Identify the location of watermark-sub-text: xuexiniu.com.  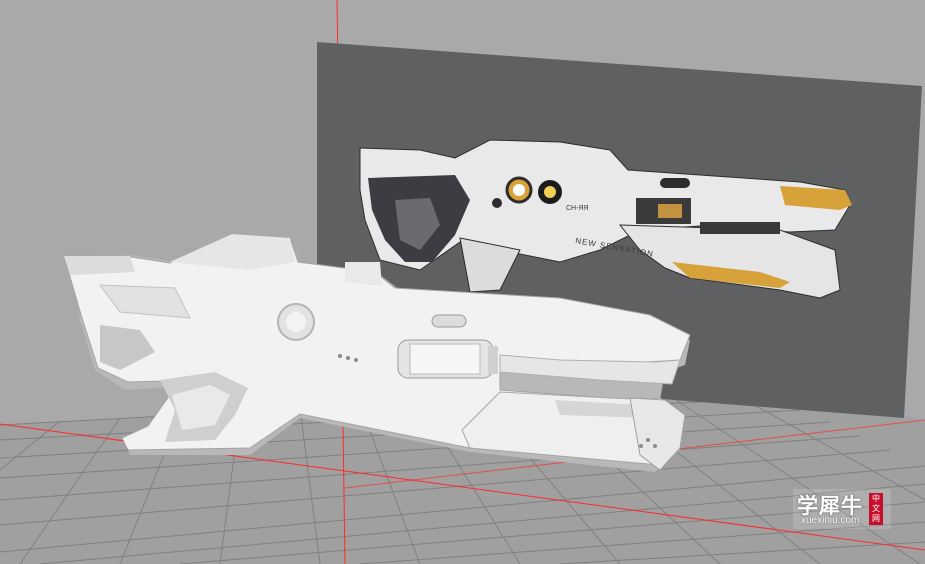
(830, 520).